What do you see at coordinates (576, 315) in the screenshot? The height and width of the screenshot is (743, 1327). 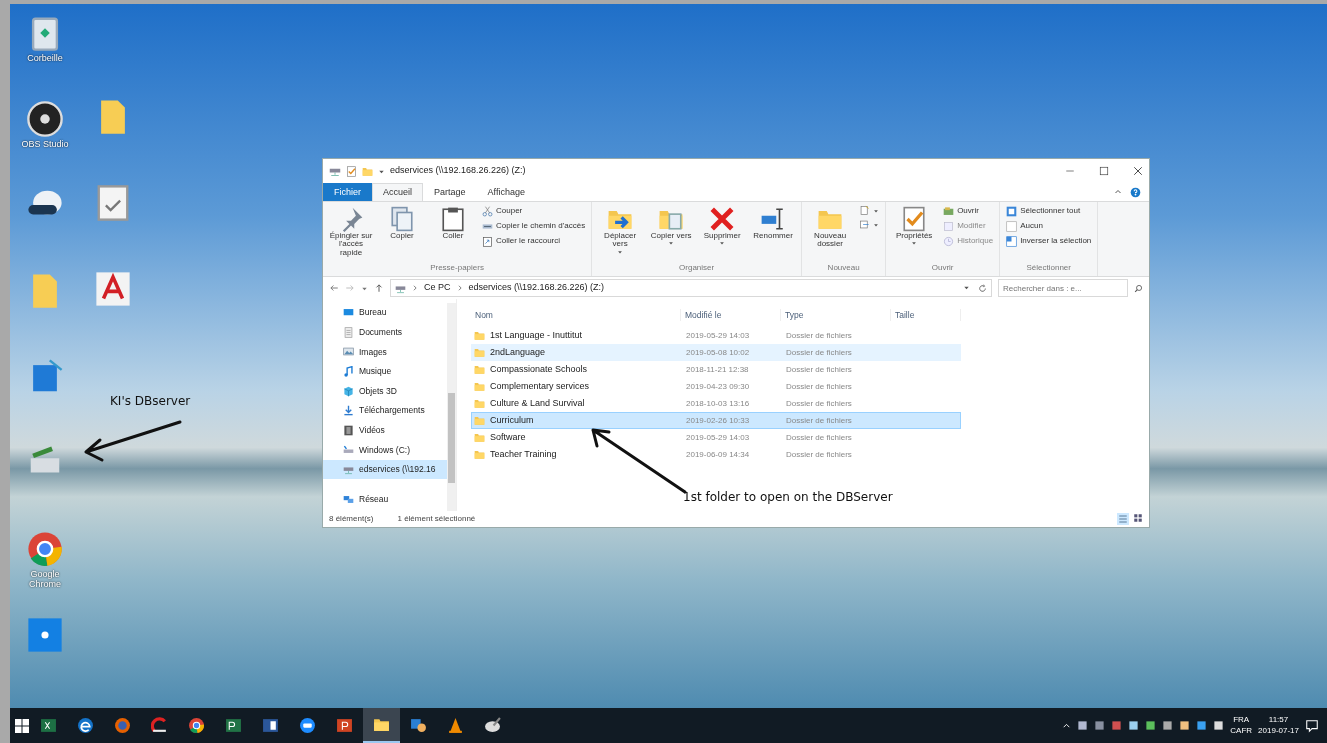 I see `column-header: Nom` at bounding box center [576, 315].